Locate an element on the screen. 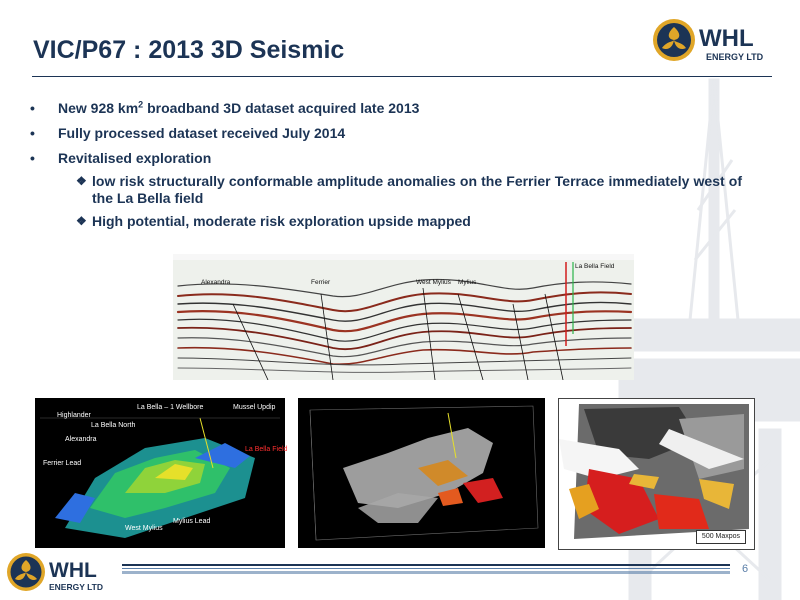 The image size is (800, 600). maxpos-amplitude-map-panel: 500 Maxpos is located at coordinates (656, 474).